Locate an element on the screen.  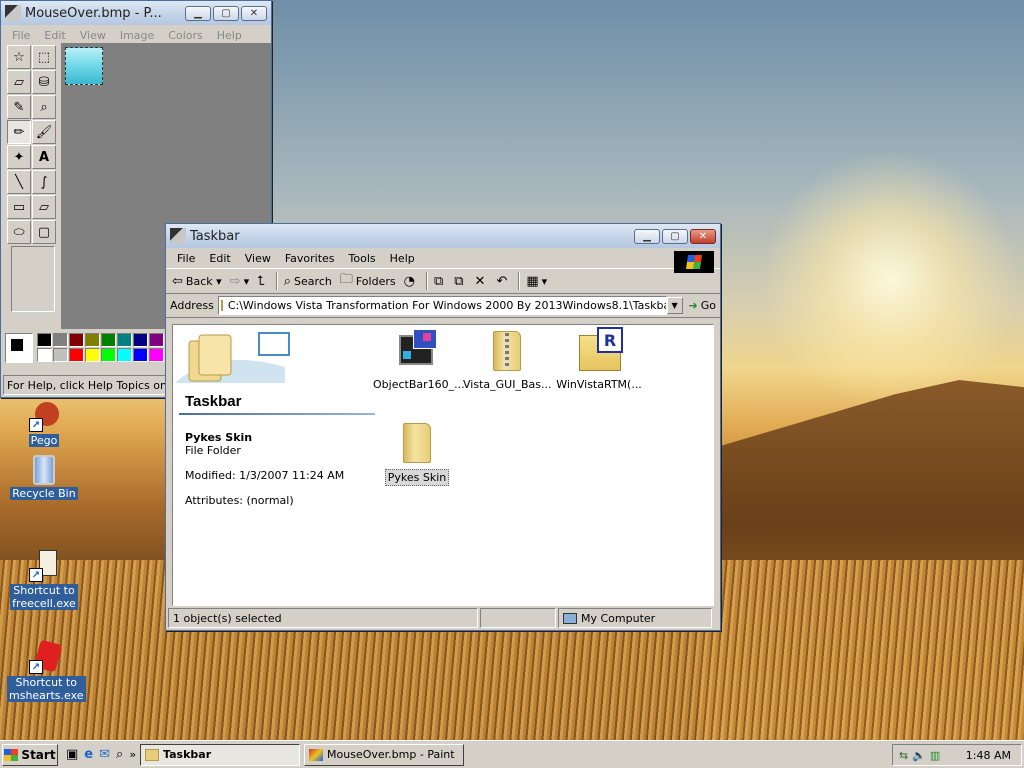
desktop-icon-freecell-shortcut: ↗ Shortcut to freecell.exe is located at coordinates (44, 580).